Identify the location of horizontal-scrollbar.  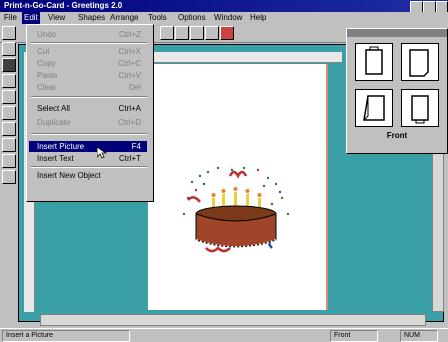
(233, 320).